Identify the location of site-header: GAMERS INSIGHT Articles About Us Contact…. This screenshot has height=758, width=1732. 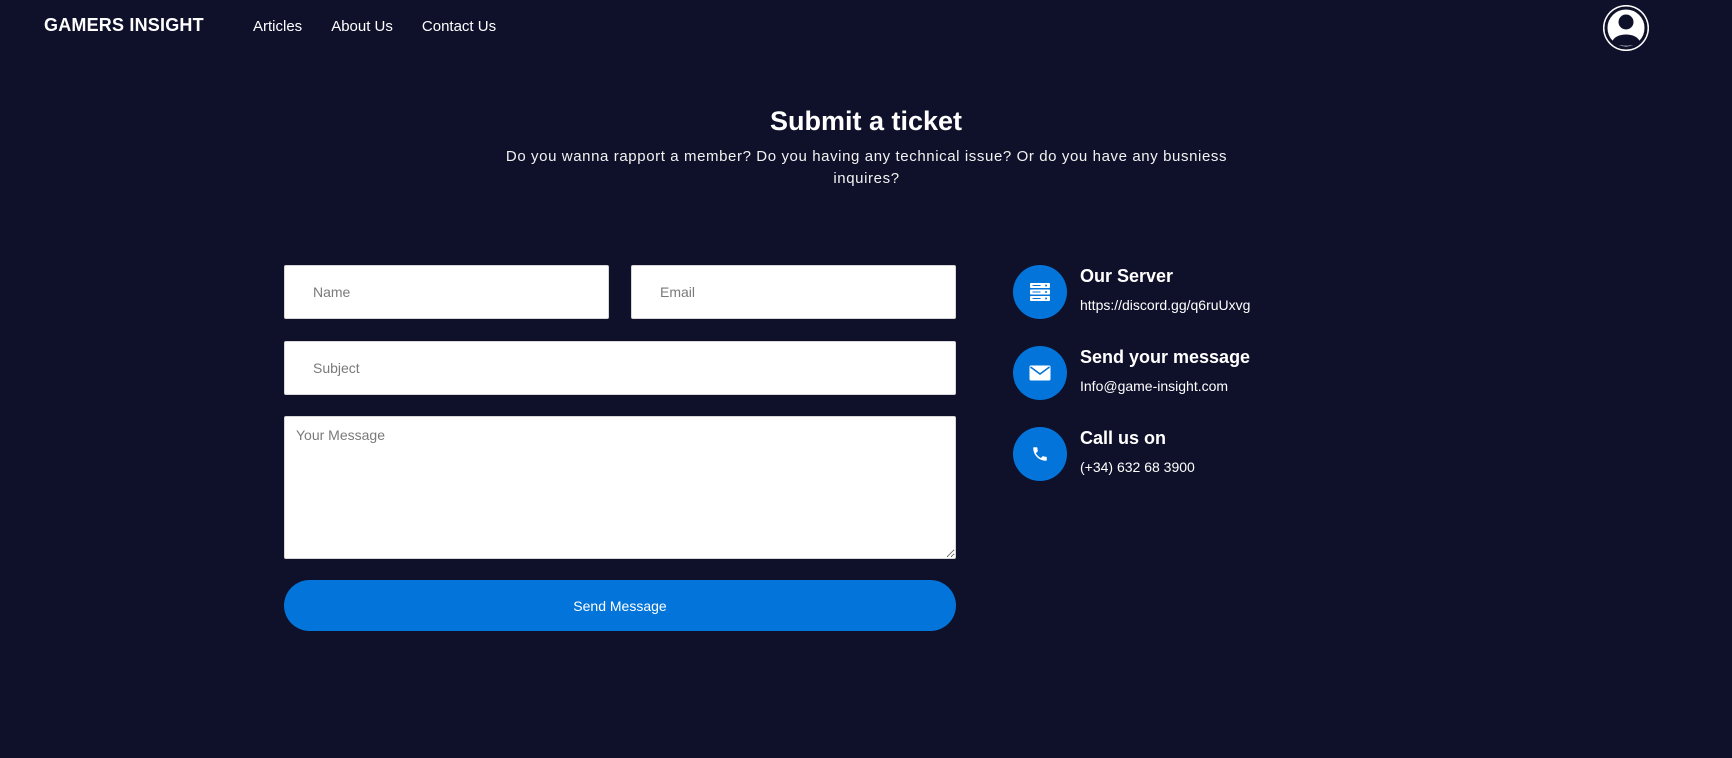
(866, 27).